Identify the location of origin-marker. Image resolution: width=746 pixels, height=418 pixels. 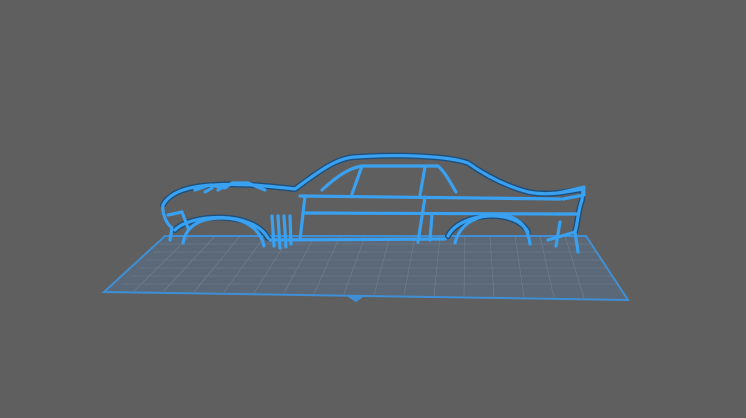
(355, 298).